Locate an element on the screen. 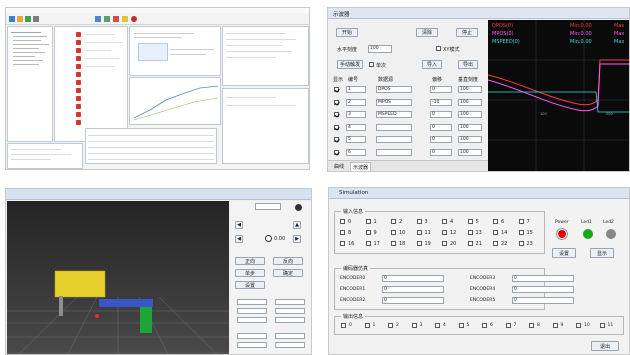  clear-button: 清除 is located at coordinates (427, 32).